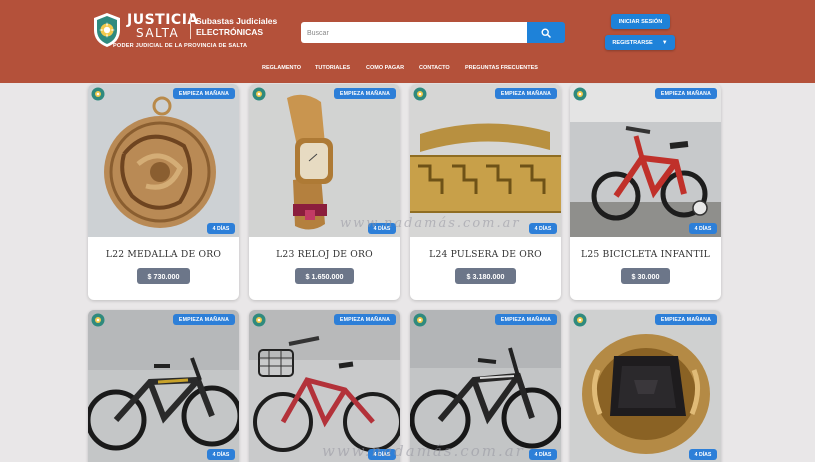 The image size is (815, 462). What do you see at coordinates (324, 276) in the screenshot?
I see `lot-price: $ 1.650.000` at bounding box center [324, 276].